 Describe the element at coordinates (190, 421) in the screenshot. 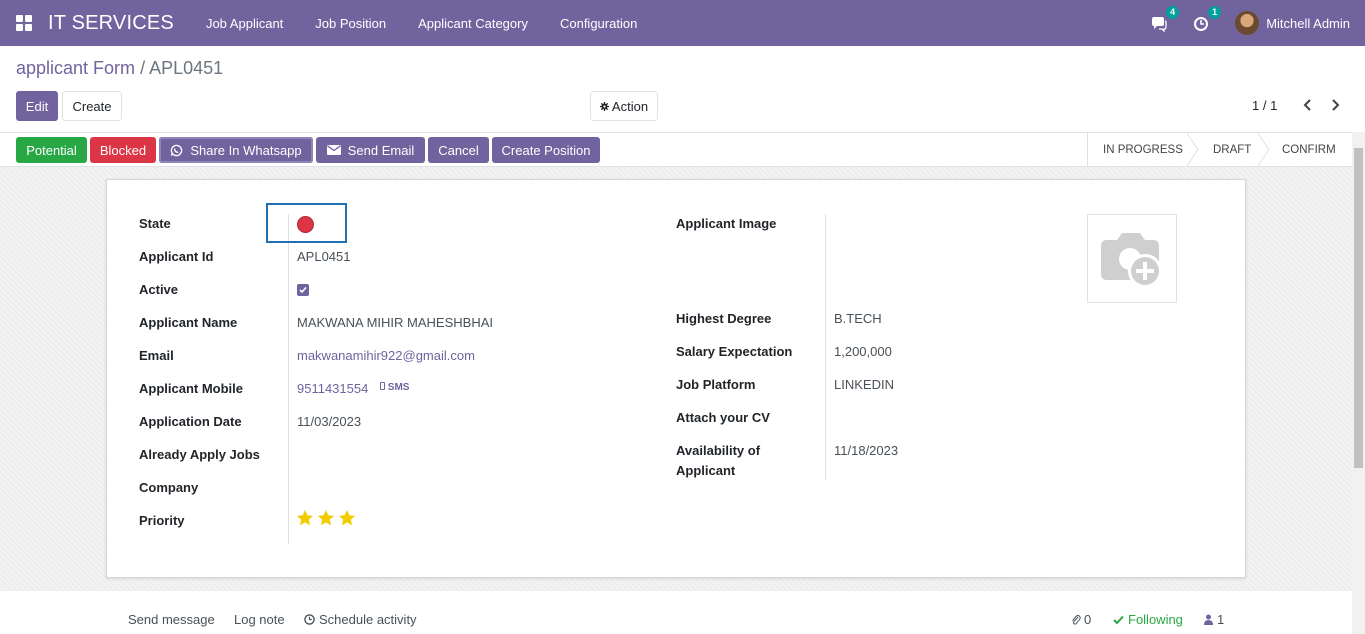

I see `label-application-date: Application Date` at that location.